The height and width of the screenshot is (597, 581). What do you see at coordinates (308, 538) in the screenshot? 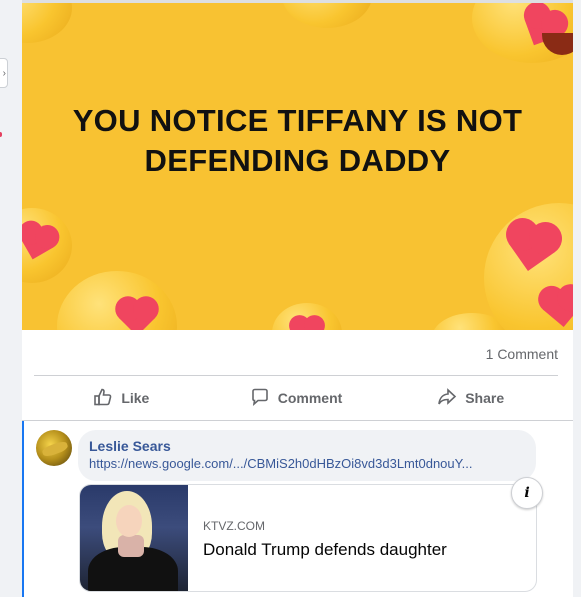
I see `link-preview-card: KTVZ.COM Donald Trump defends daughter` at bounding box center [308, 538].